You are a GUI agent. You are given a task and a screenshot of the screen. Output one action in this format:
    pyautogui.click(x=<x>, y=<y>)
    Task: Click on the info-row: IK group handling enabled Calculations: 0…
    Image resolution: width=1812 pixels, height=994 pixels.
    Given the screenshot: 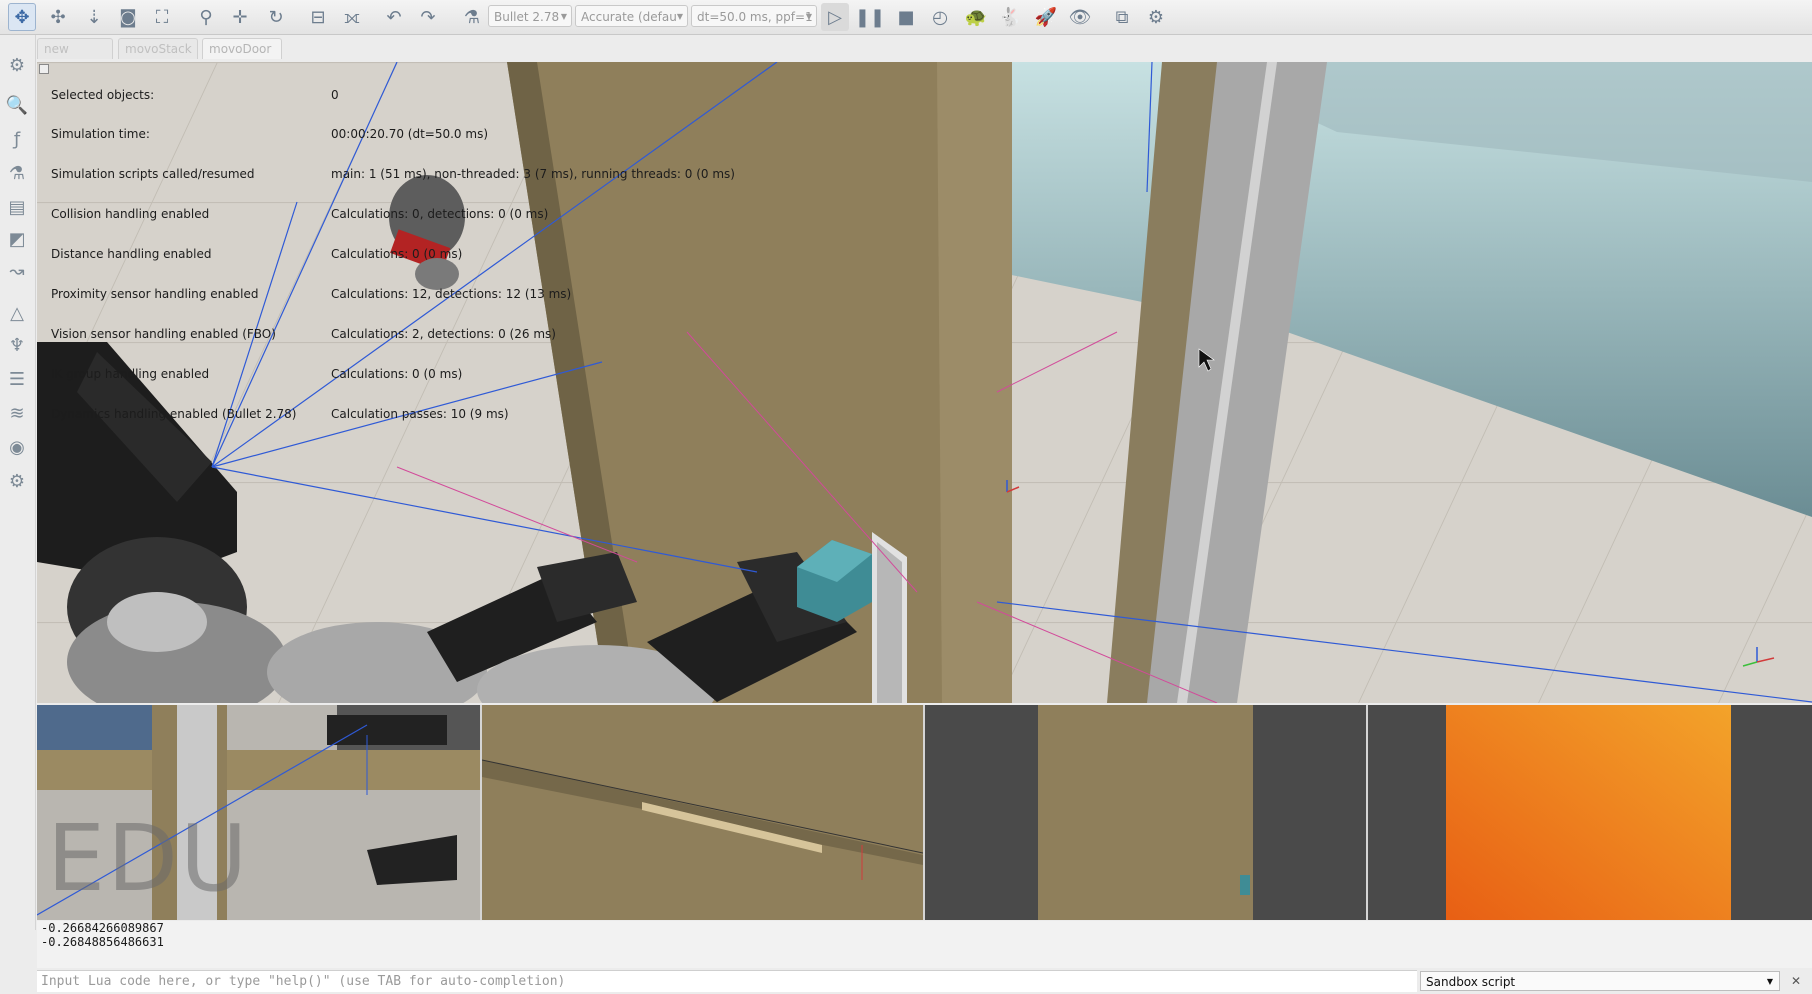 What is the action you would take?
    pyautogui.click(x=257, y=373)
    